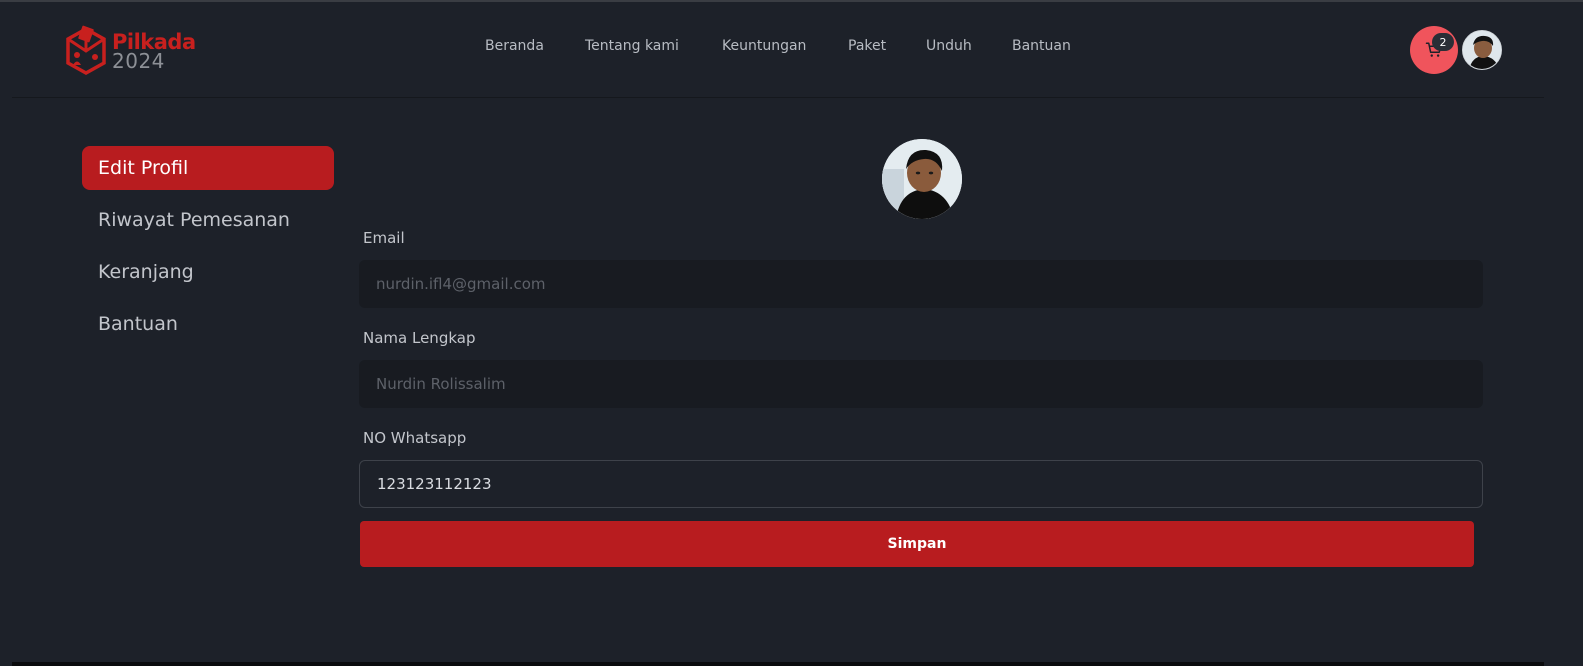  What do you see at coordinates (419, 338) in the screenshot?
I see `full-name-label: Nama Lengkap` at bounding box center [419, 338].